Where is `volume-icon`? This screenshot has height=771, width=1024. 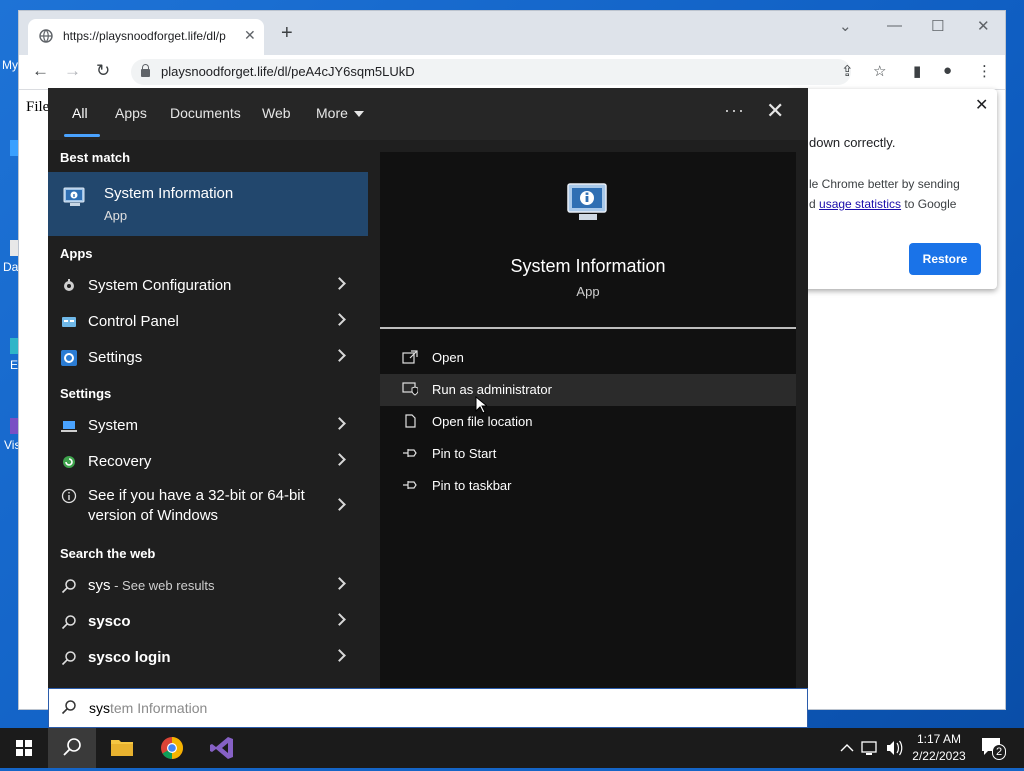 volume-icon is located at coordinates (894, 748).